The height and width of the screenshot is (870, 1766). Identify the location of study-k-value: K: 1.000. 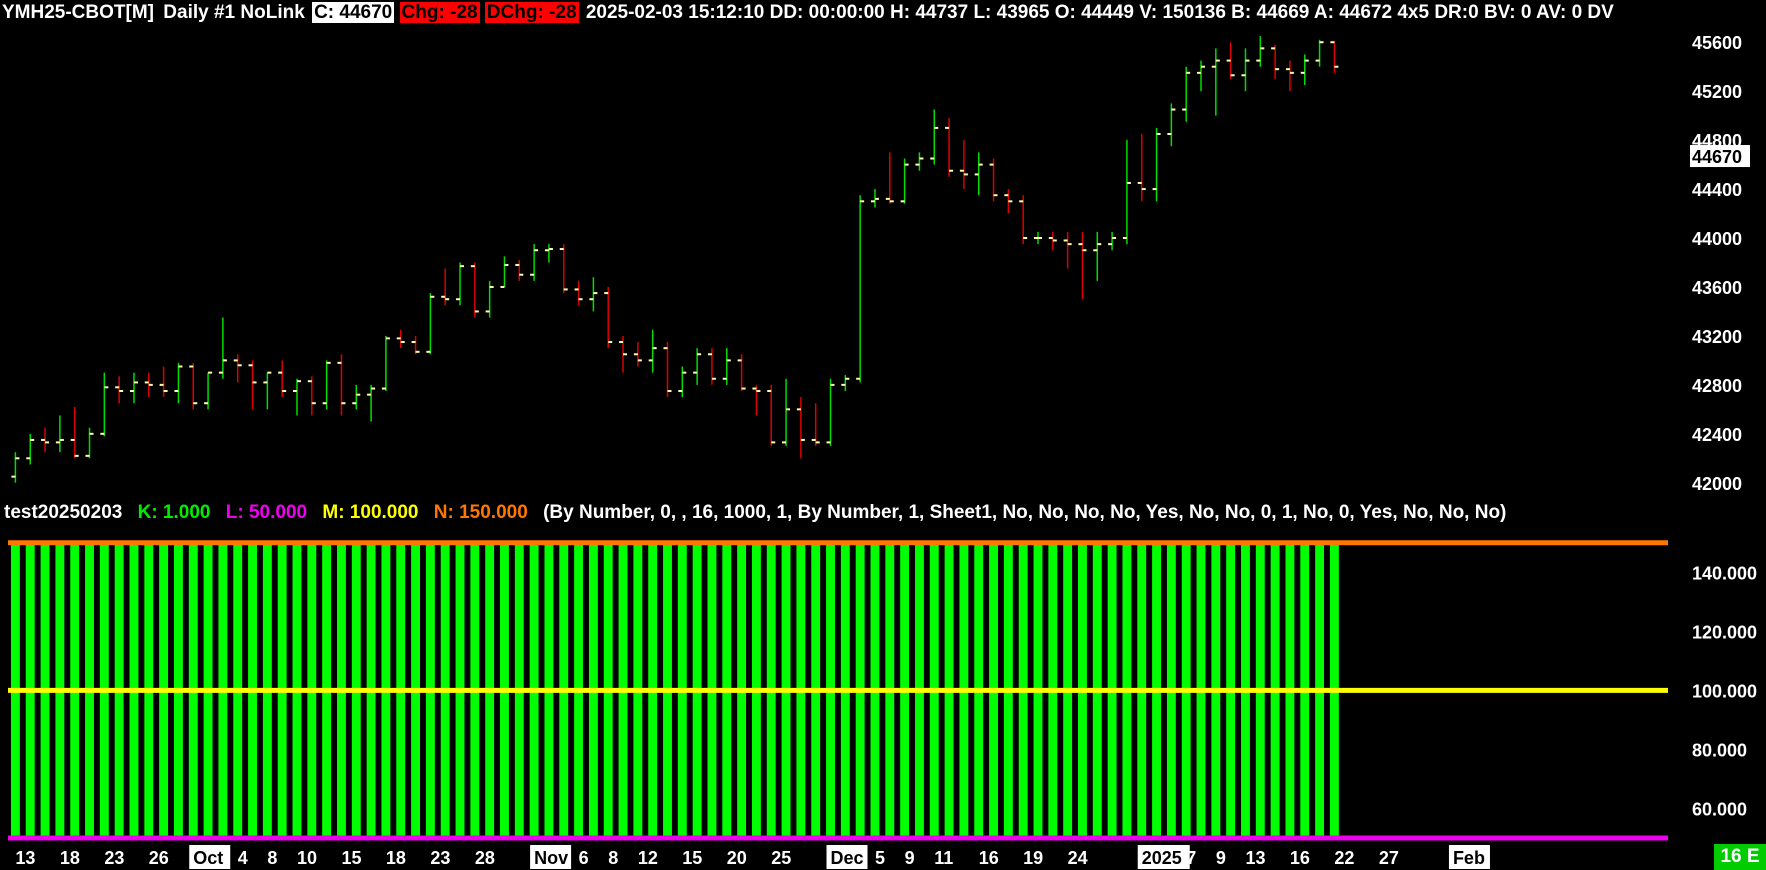
(174, 512).